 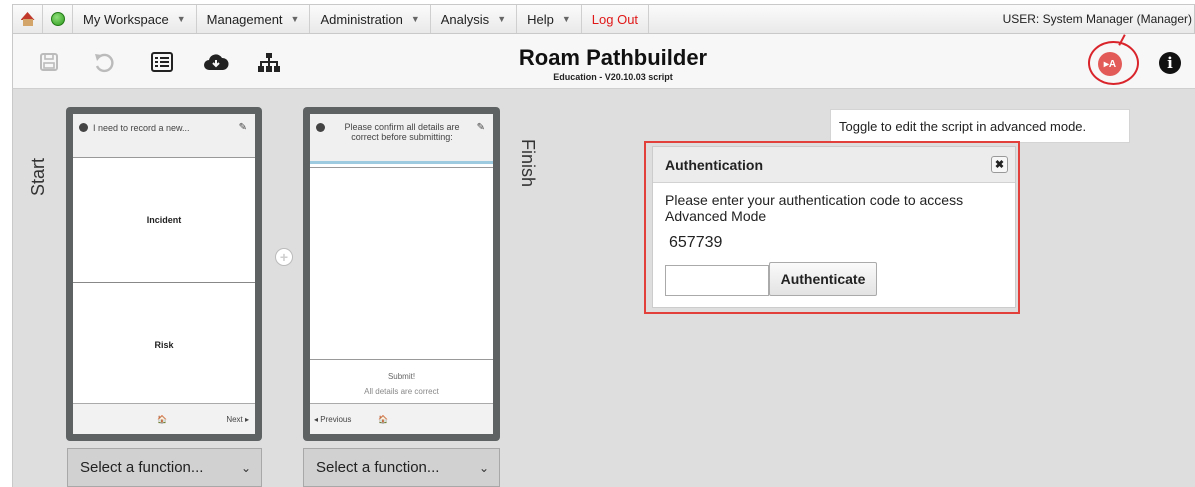 What do you see at coordinates (540, 19) in the screenshot?
I see `menu-label: Help` at bounding box center [540, 19].